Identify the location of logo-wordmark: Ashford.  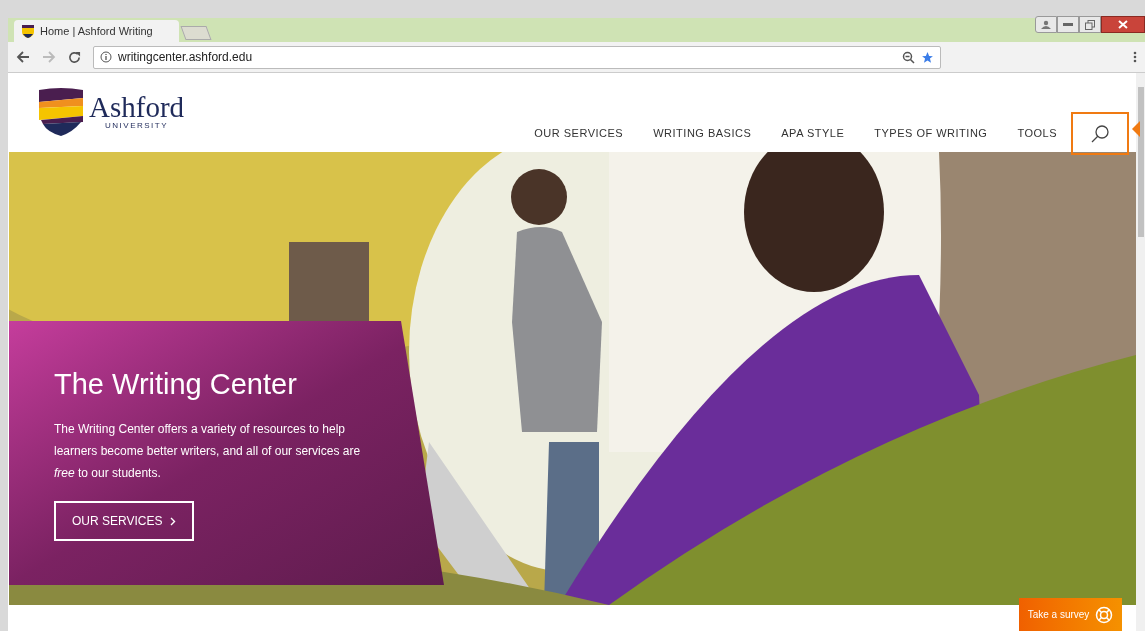
(137, 107).